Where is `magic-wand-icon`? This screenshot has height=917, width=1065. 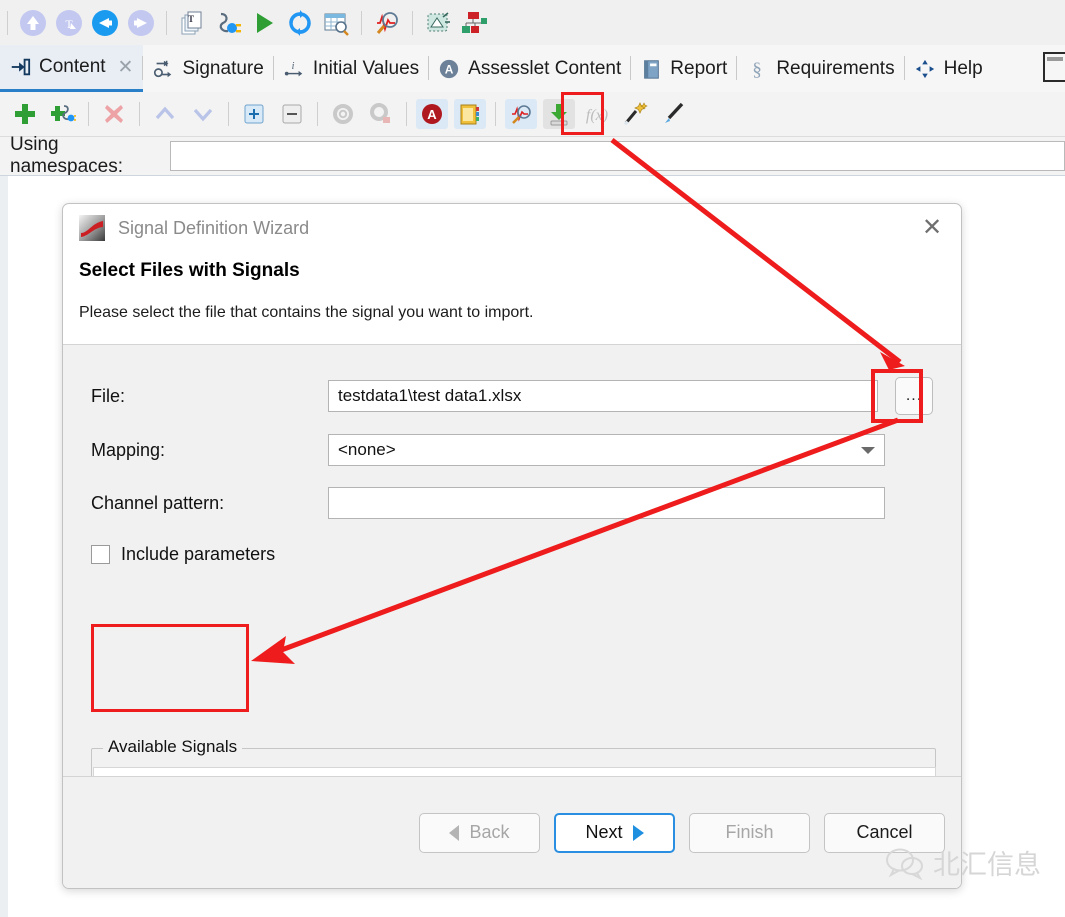 magic-wand-icon is located at coordinates (635, 114).